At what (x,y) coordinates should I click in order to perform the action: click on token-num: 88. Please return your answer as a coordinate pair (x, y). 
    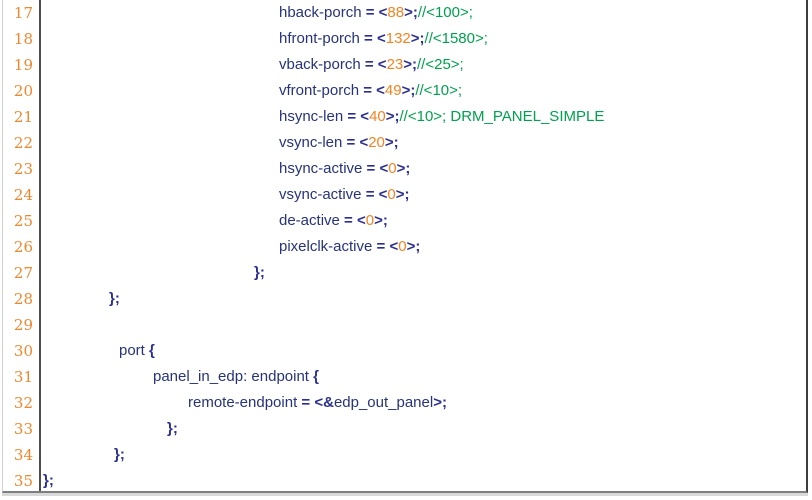
    Looking at the image, I should click on (396, 12).